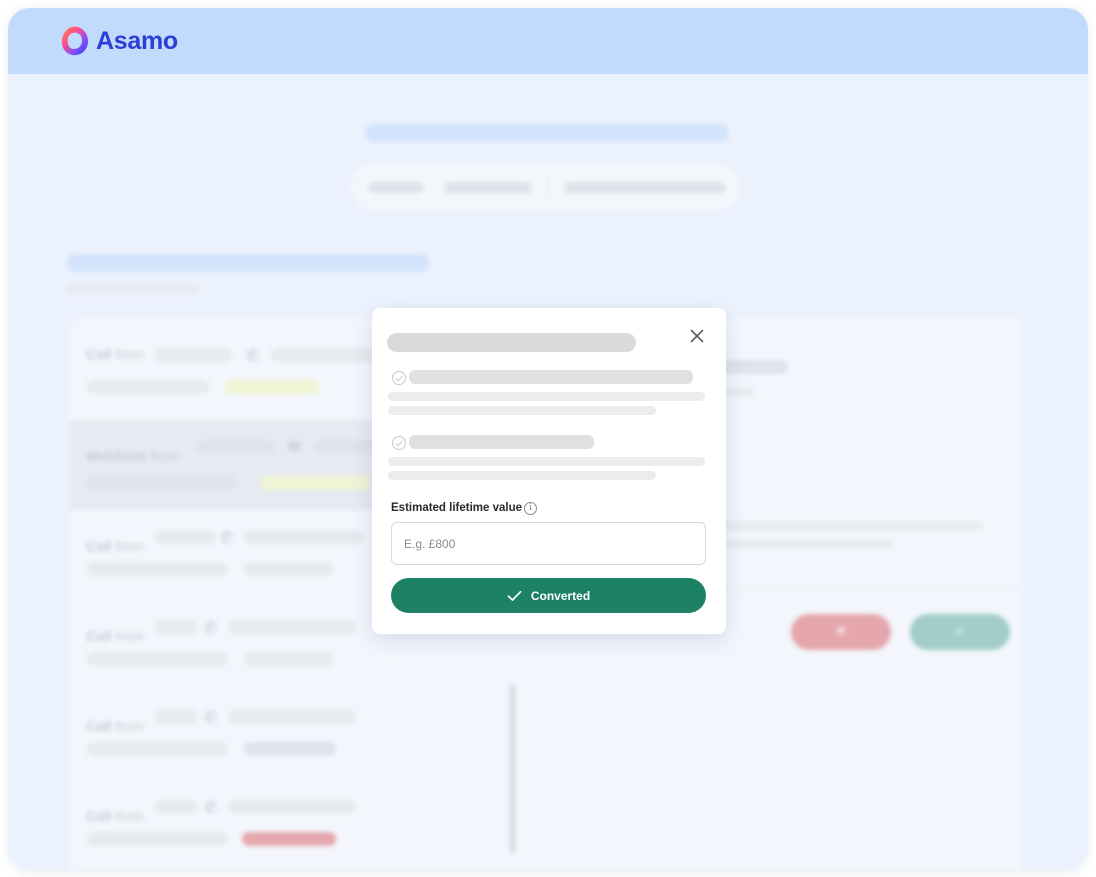 Image resolution: width=1096 pixels, height=877 pixels. What do you see at coordinates (547, 133) in the screenshot?
I see `page-heading-placeholder` at bounding box center [547, 133].